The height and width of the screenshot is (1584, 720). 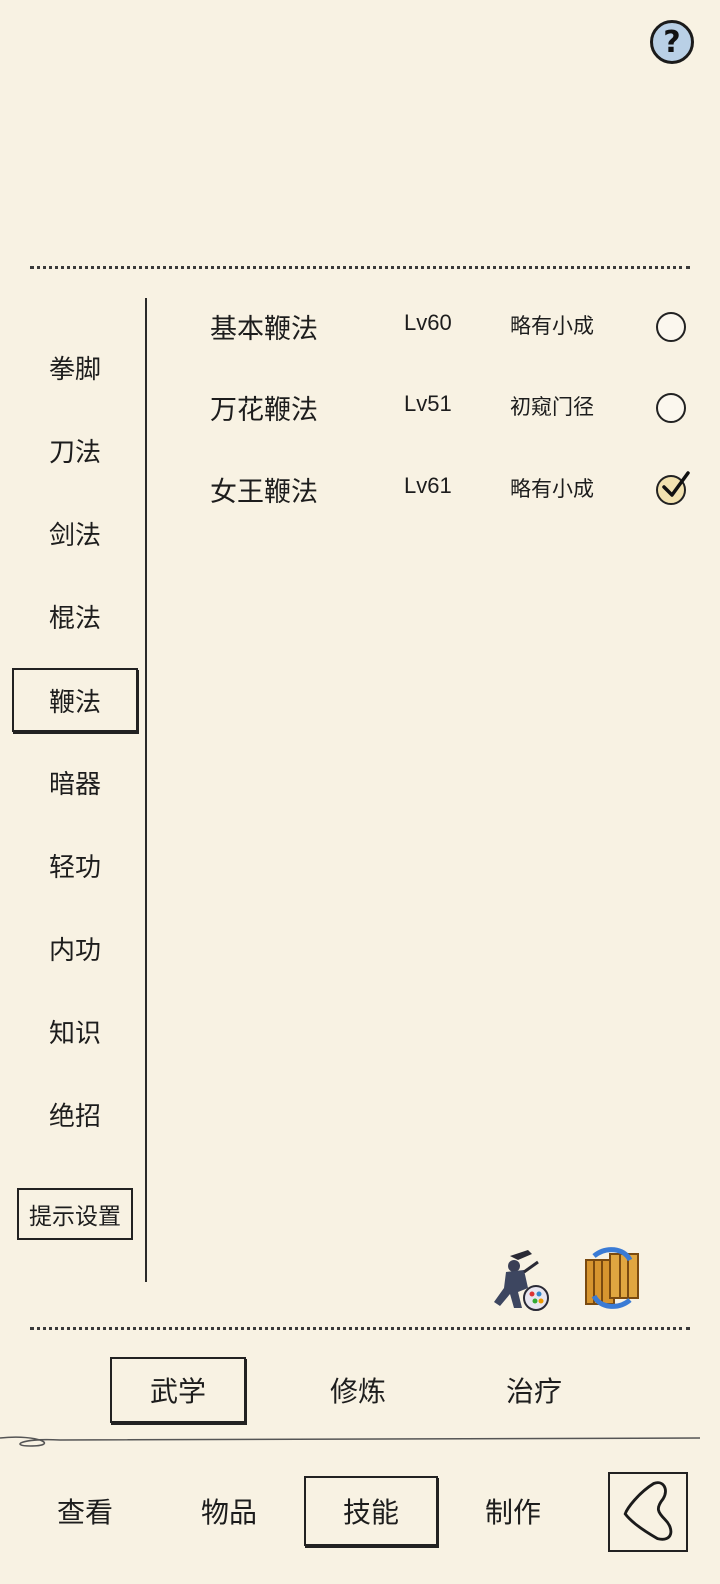 What do you see at coordinates (552, 407) in the screenshot?
I see `skill-stage: 初窥门径` at bounding box center [552, 407].